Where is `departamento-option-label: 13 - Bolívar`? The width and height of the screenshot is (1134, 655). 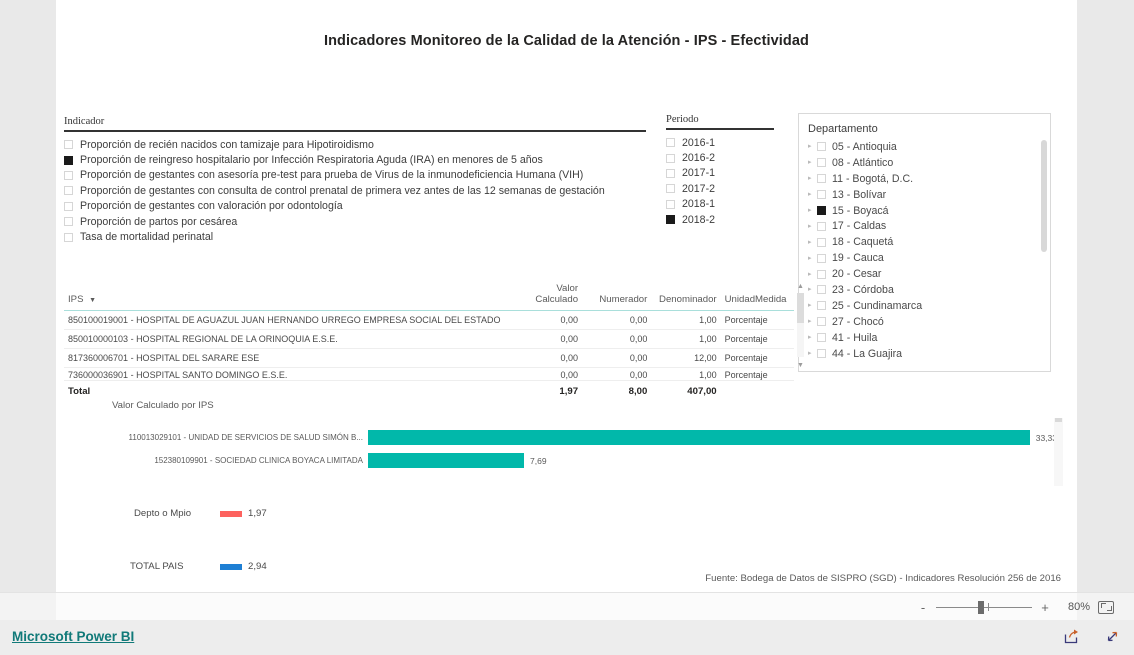 departamento-option-label: 13 - Bolívar is located at coordinates (859, 194).